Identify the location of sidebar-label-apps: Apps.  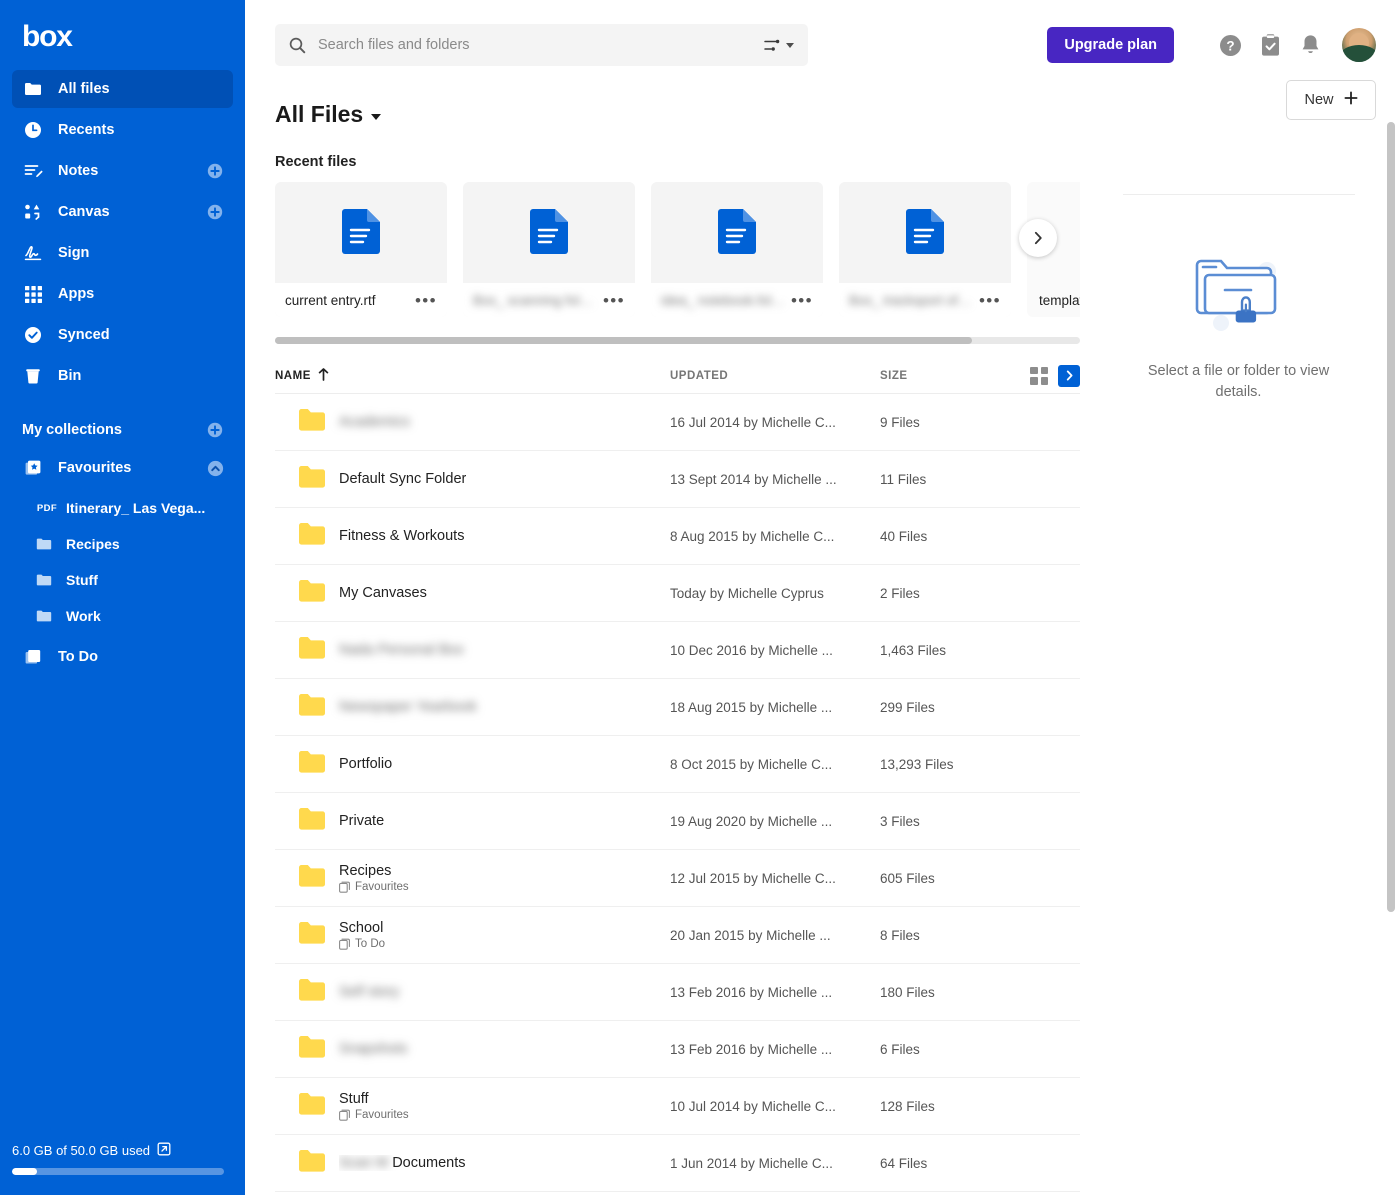
(76, 294).